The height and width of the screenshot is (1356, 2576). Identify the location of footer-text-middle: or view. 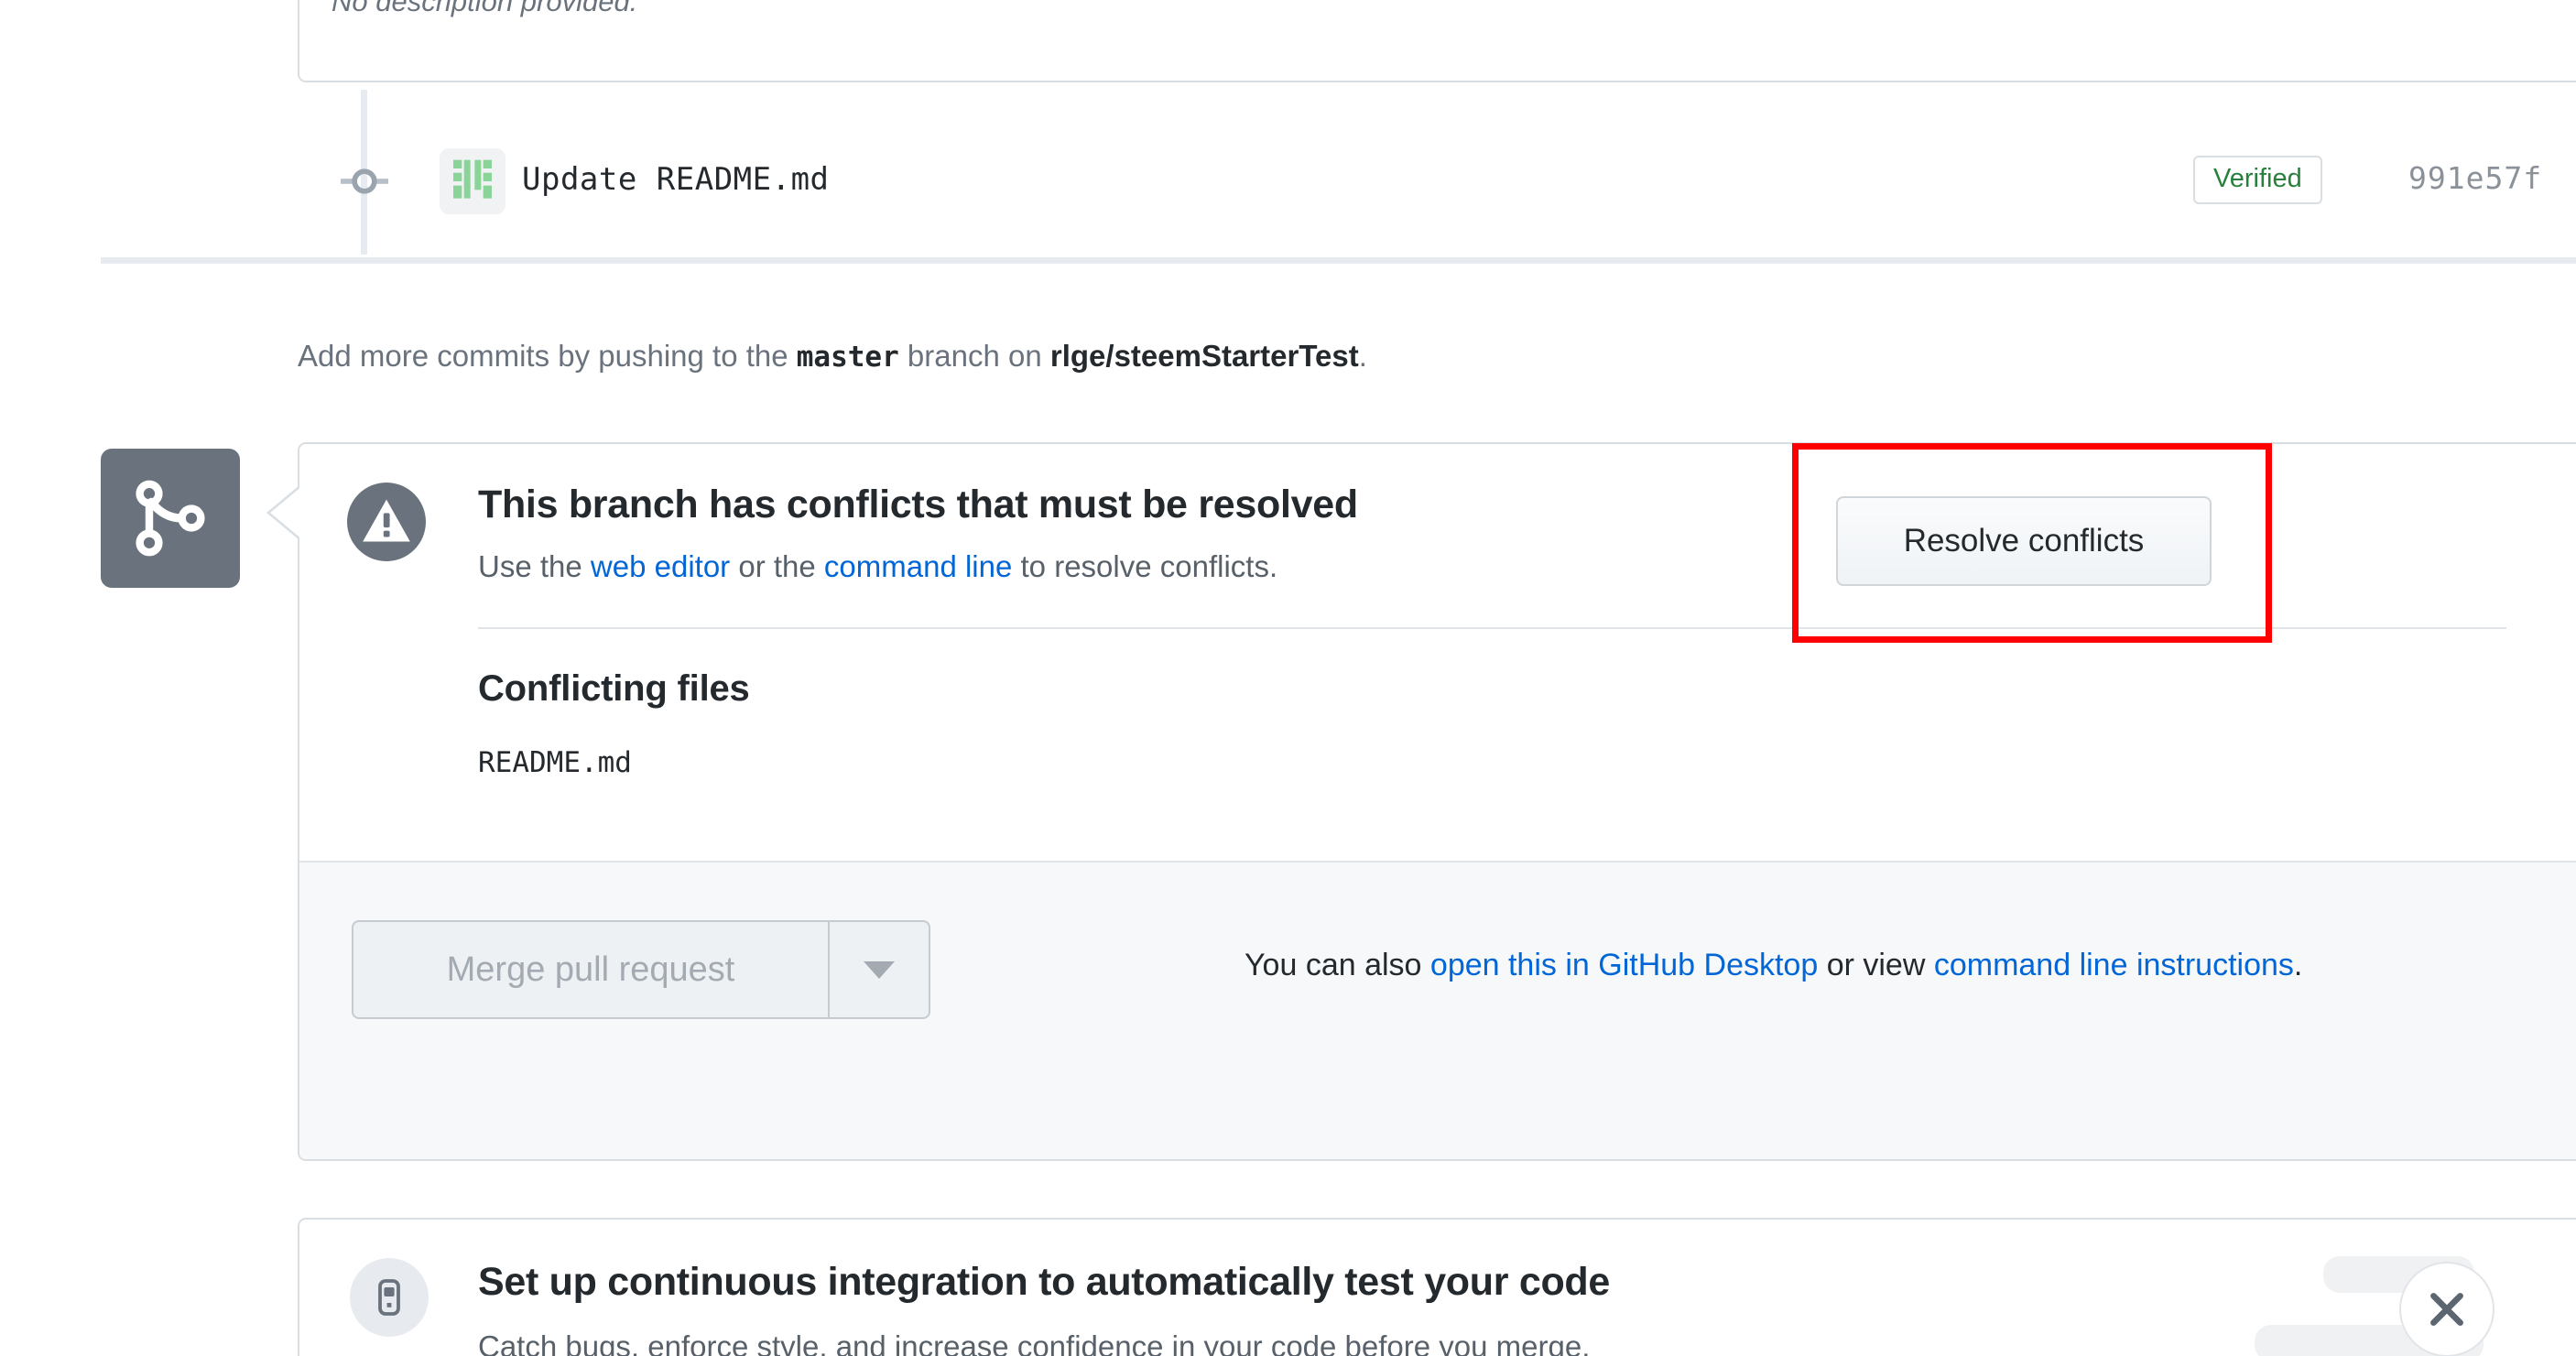
(1876, 965).